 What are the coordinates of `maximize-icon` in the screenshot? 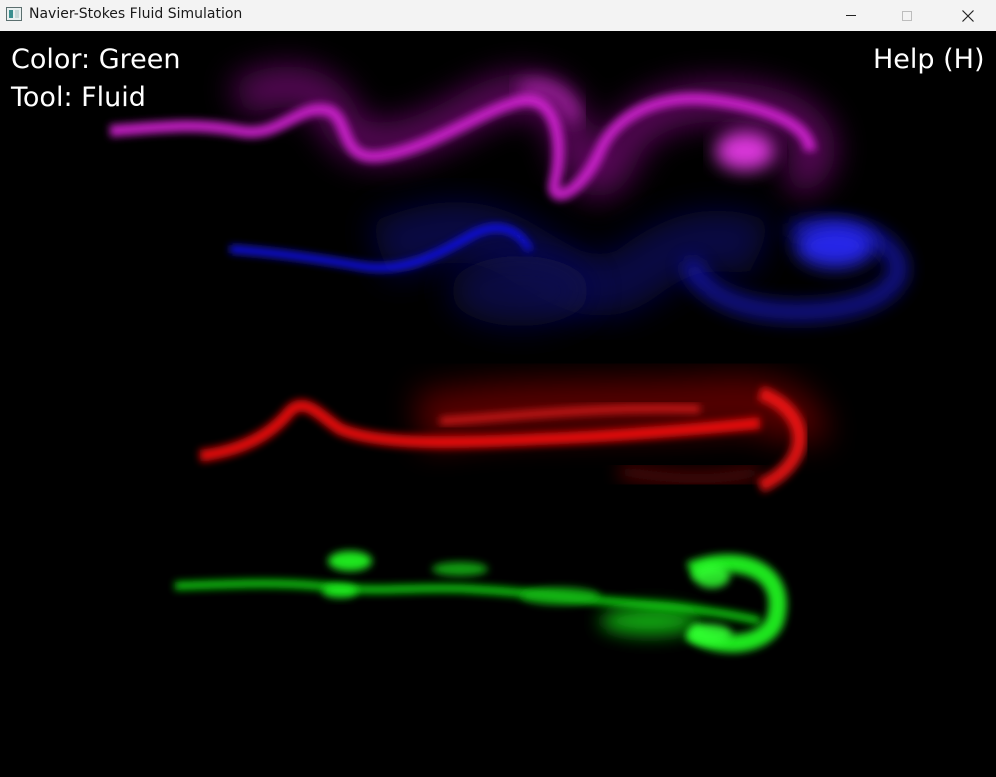 It's located at (907, 15).